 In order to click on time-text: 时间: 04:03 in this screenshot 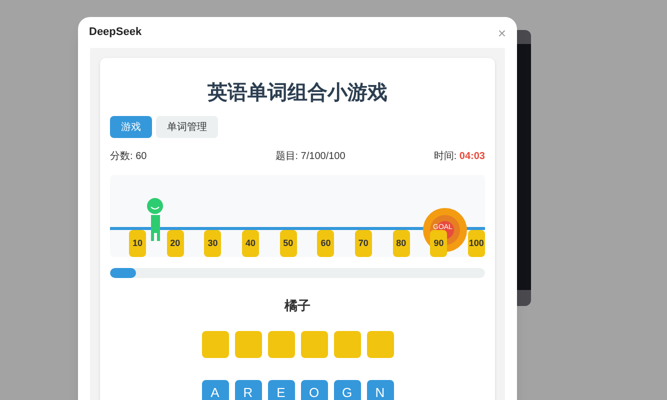, I will do `click(459, 157)`.